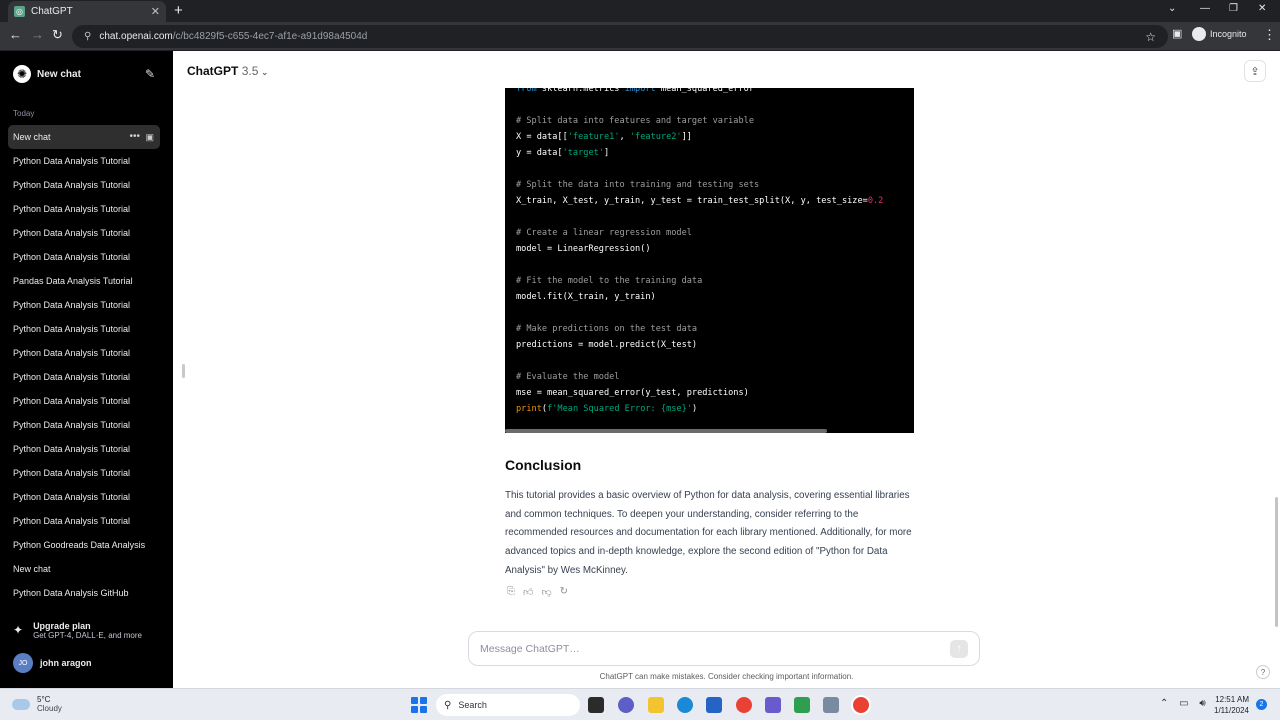  Describe the element at coordinates (1276, 562) in the screenshot. I see `page-scrollbar` at that location.